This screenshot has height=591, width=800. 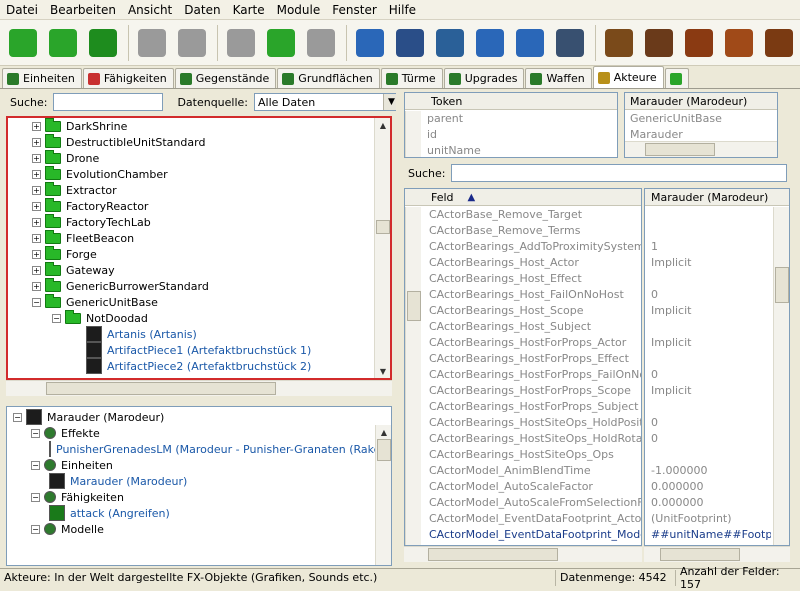 What do you see at coordinates (191, 417) in the screenshot?
I see `object-tree-item: − Marauder (Marodeur)` at bounding box center [191, 417].